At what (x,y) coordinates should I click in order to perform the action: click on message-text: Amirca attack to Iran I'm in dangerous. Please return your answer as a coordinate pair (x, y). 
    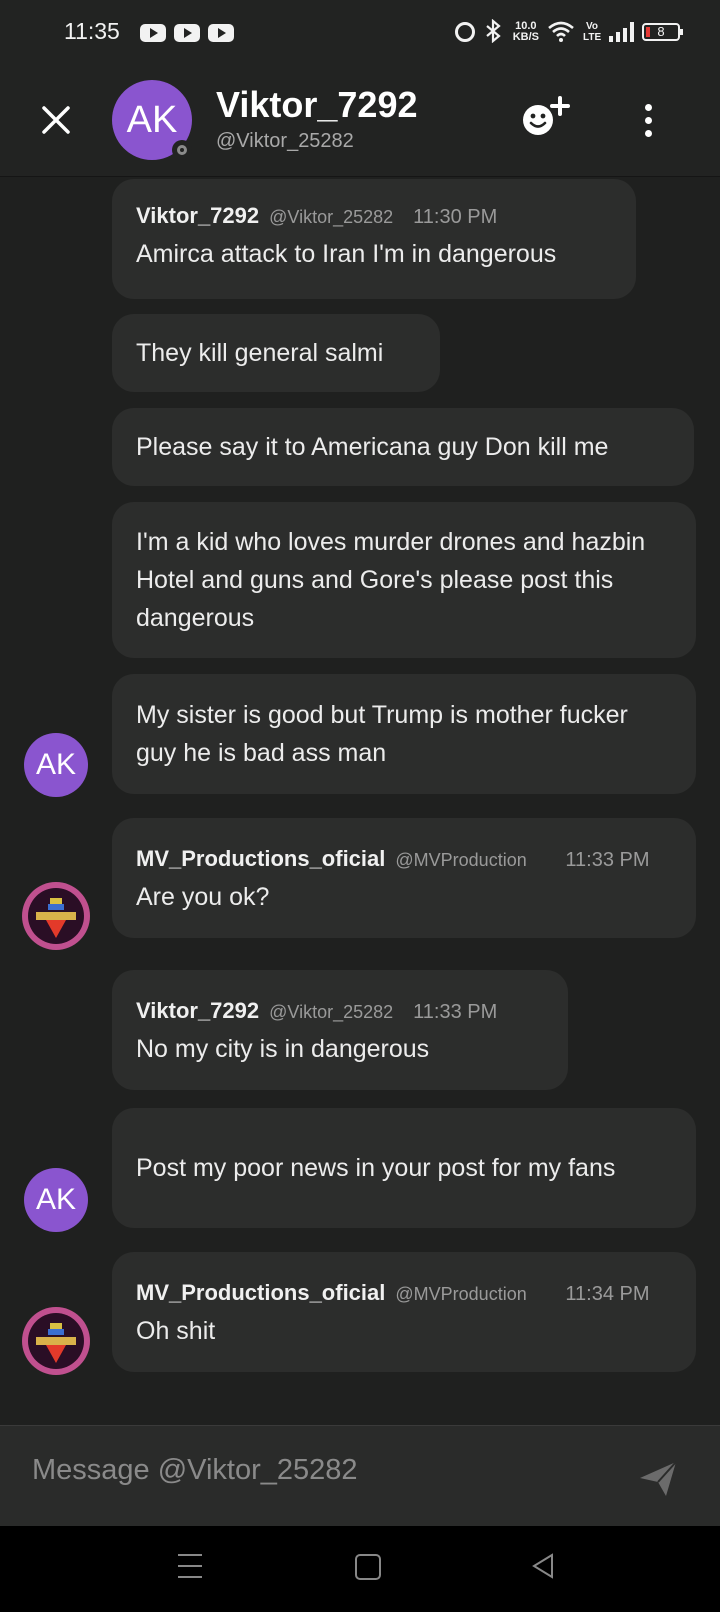
    Looking at the image, I should click on (346, 254).